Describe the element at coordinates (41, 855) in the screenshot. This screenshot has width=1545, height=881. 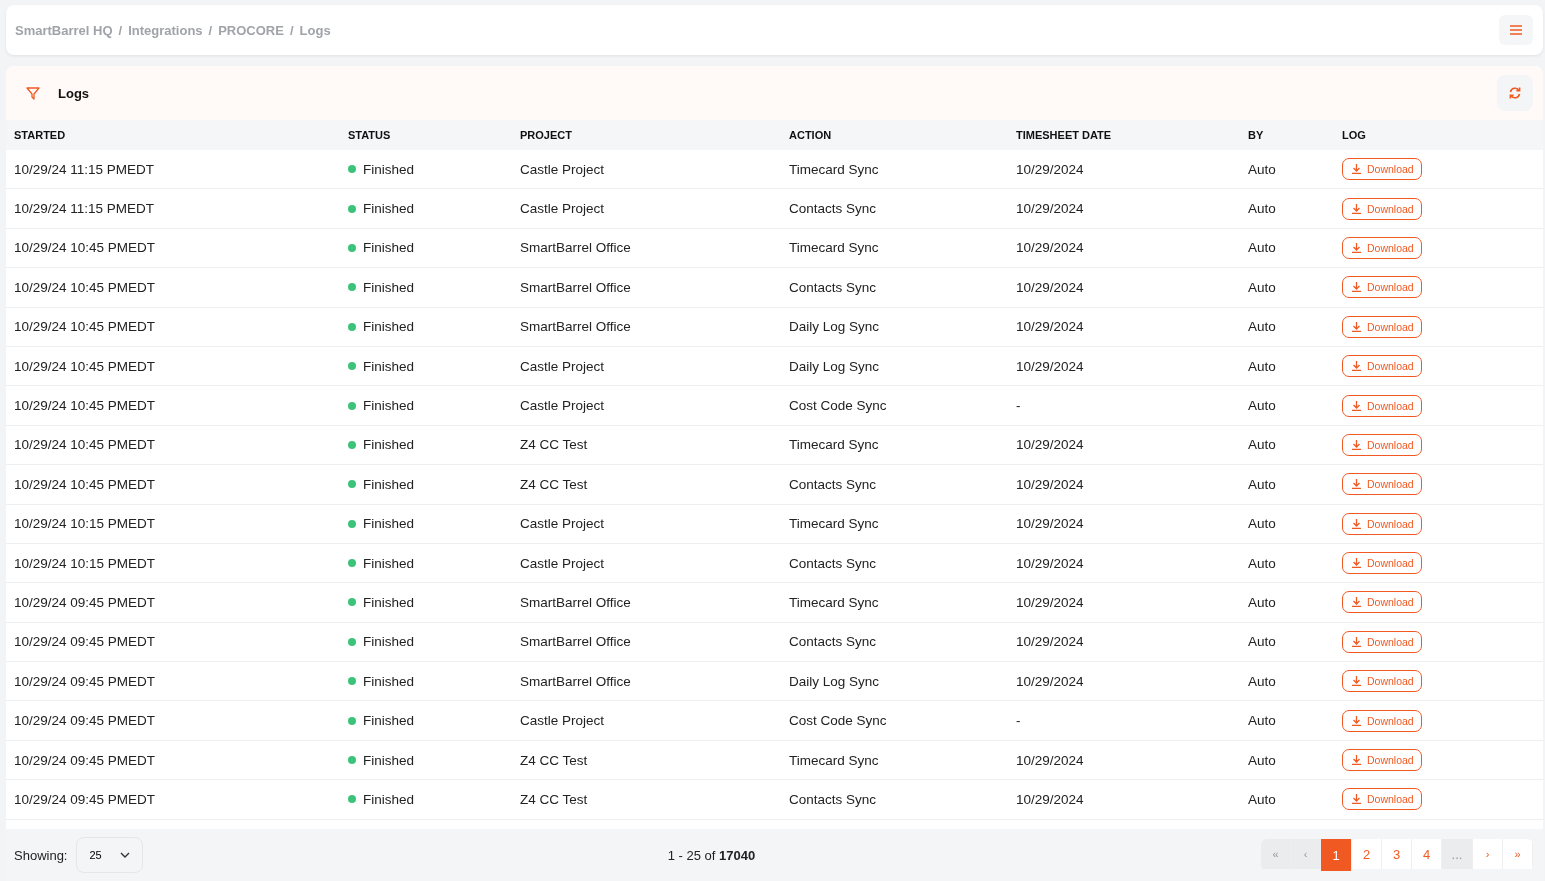
I see `showing-label: Showing:` at that location.